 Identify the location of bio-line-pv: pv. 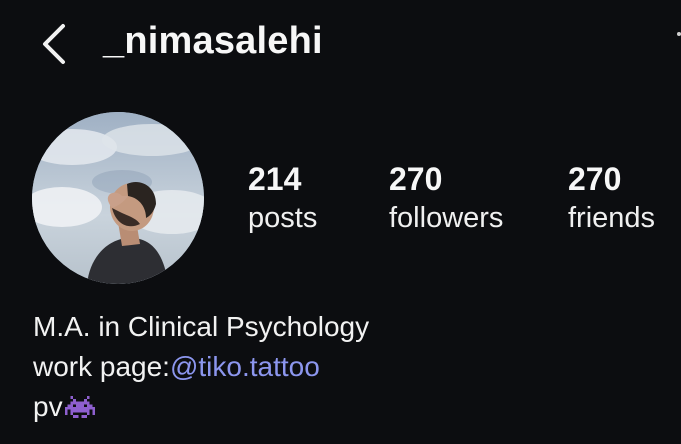
(201, 409).